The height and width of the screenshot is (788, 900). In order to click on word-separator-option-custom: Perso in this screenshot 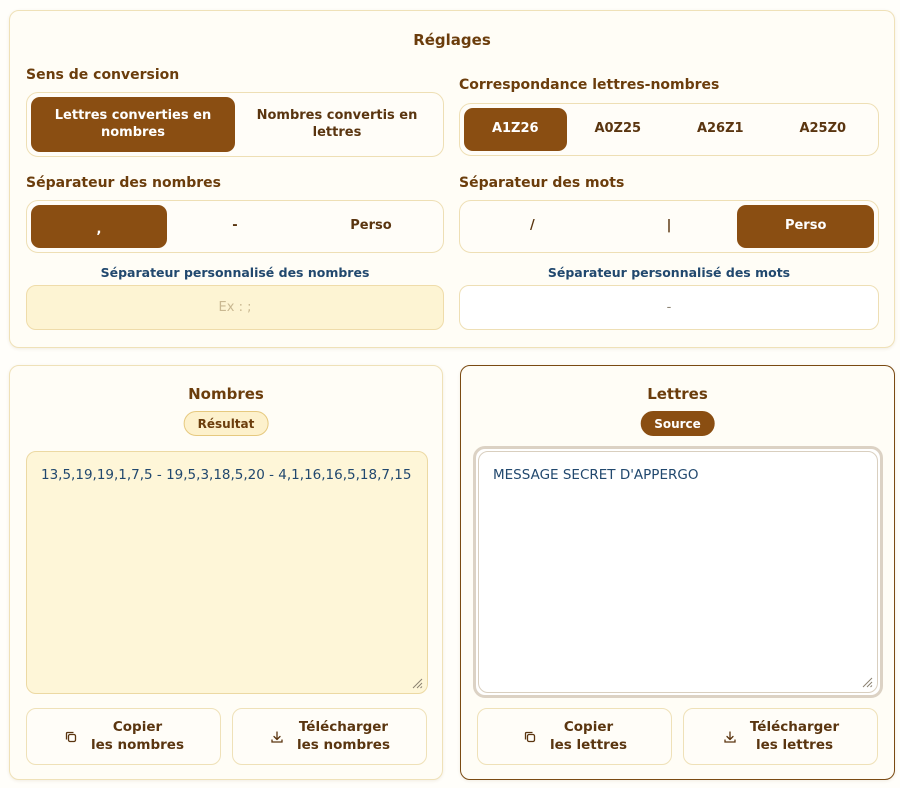, I will do `click(806, 226)`.